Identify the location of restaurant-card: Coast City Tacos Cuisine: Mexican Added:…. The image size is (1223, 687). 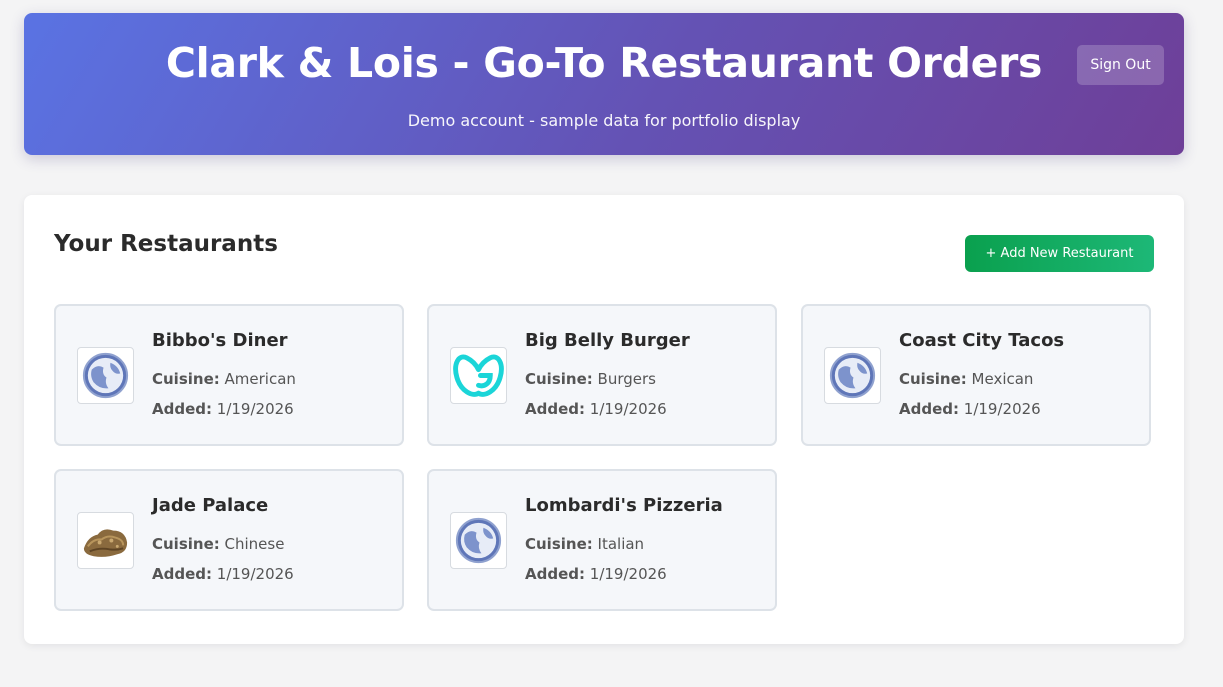
(976, 375).